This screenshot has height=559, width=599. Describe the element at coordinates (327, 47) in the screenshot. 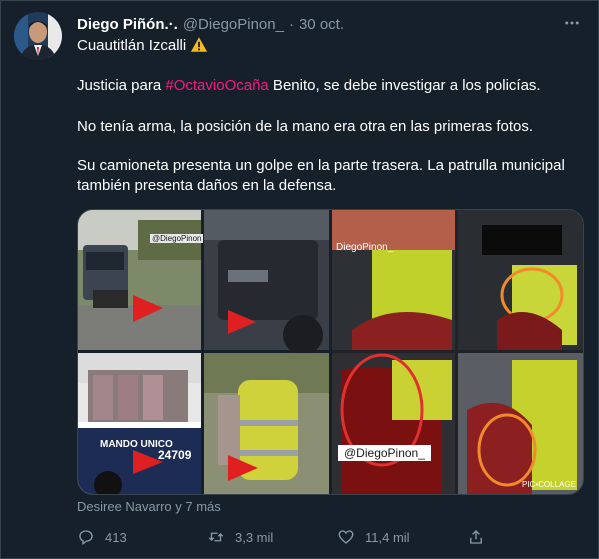

I see `tweet-text-location: Cuautitlán Izcalli` at that location.